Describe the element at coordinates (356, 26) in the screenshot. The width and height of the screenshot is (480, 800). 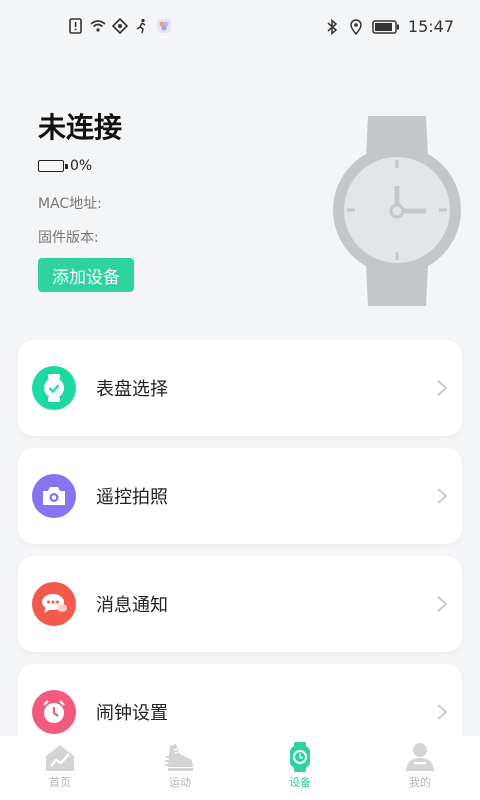
I see `location-icon` at that location.